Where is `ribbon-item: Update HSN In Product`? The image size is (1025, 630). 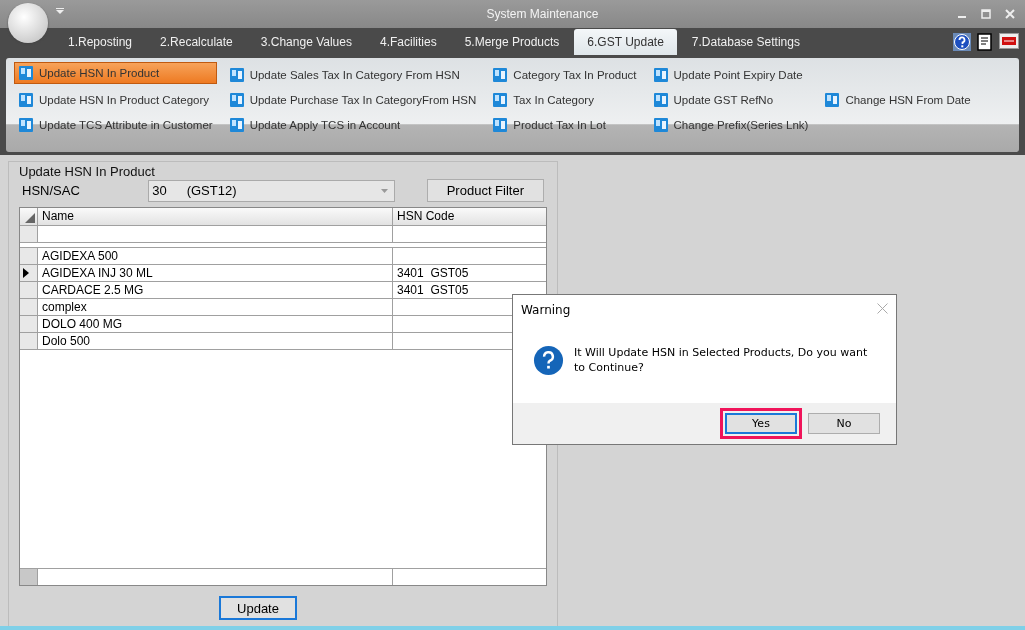 ribbon-item: Update HSN In Product is located at coordinates (115, 73).